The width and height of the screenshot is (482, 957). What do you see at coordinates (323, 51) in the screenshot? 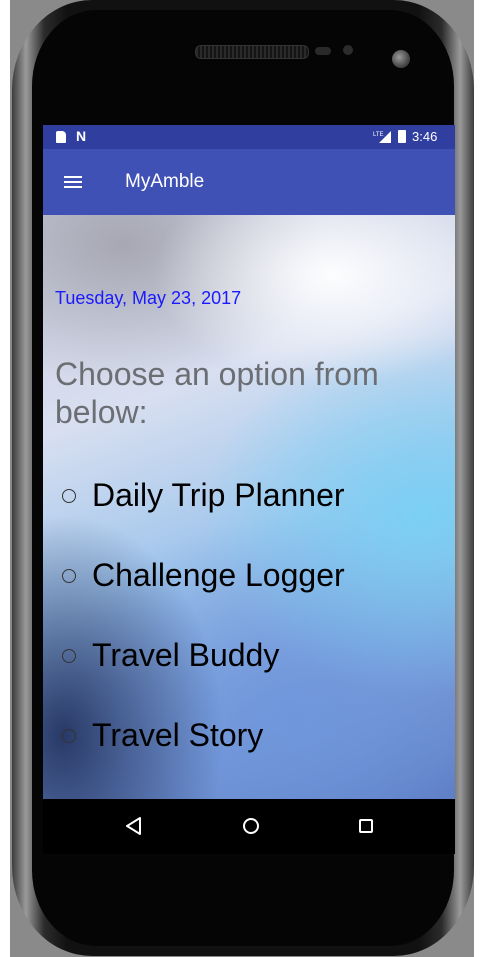
I see `proximity-sensor` at bounding box center [323, 51].